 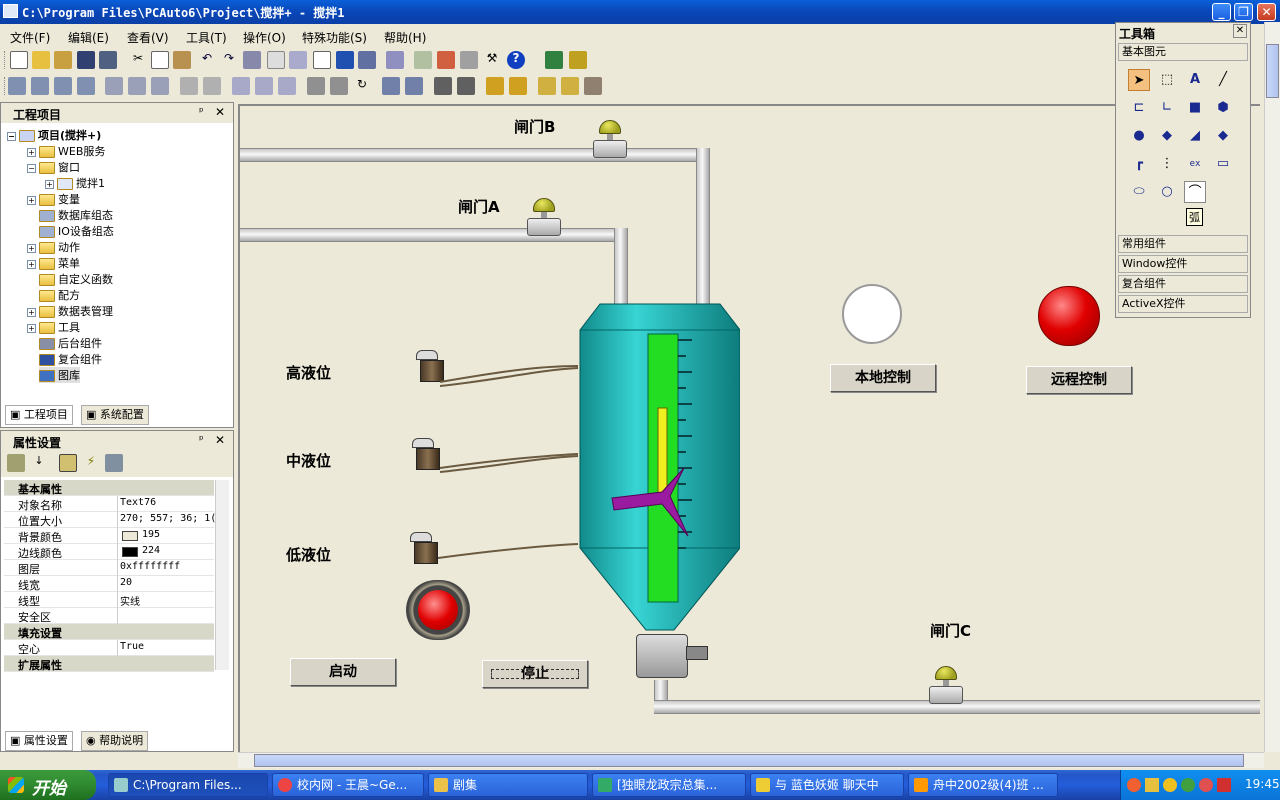 I want to click on same-width-icon, so click(x=241, y=86).